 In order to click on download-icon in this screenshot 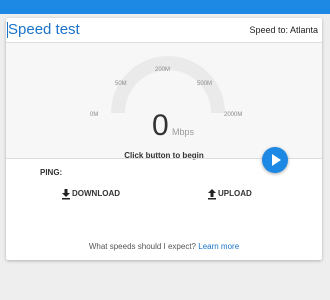, I will do `click(66, 194)`.